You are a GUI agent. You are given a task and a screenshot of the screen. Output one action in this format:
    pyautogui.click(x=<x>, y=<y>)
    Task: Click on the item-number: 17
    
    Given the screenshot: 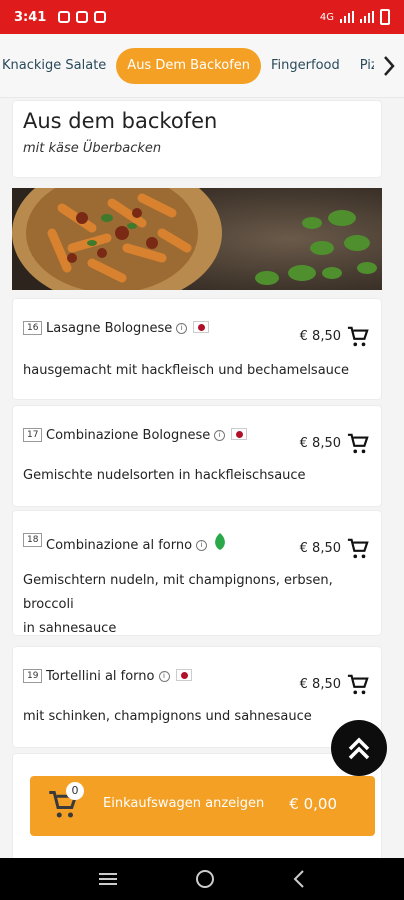 What is the action you would take?
    pyautogui.click(x=33, y=435)
    